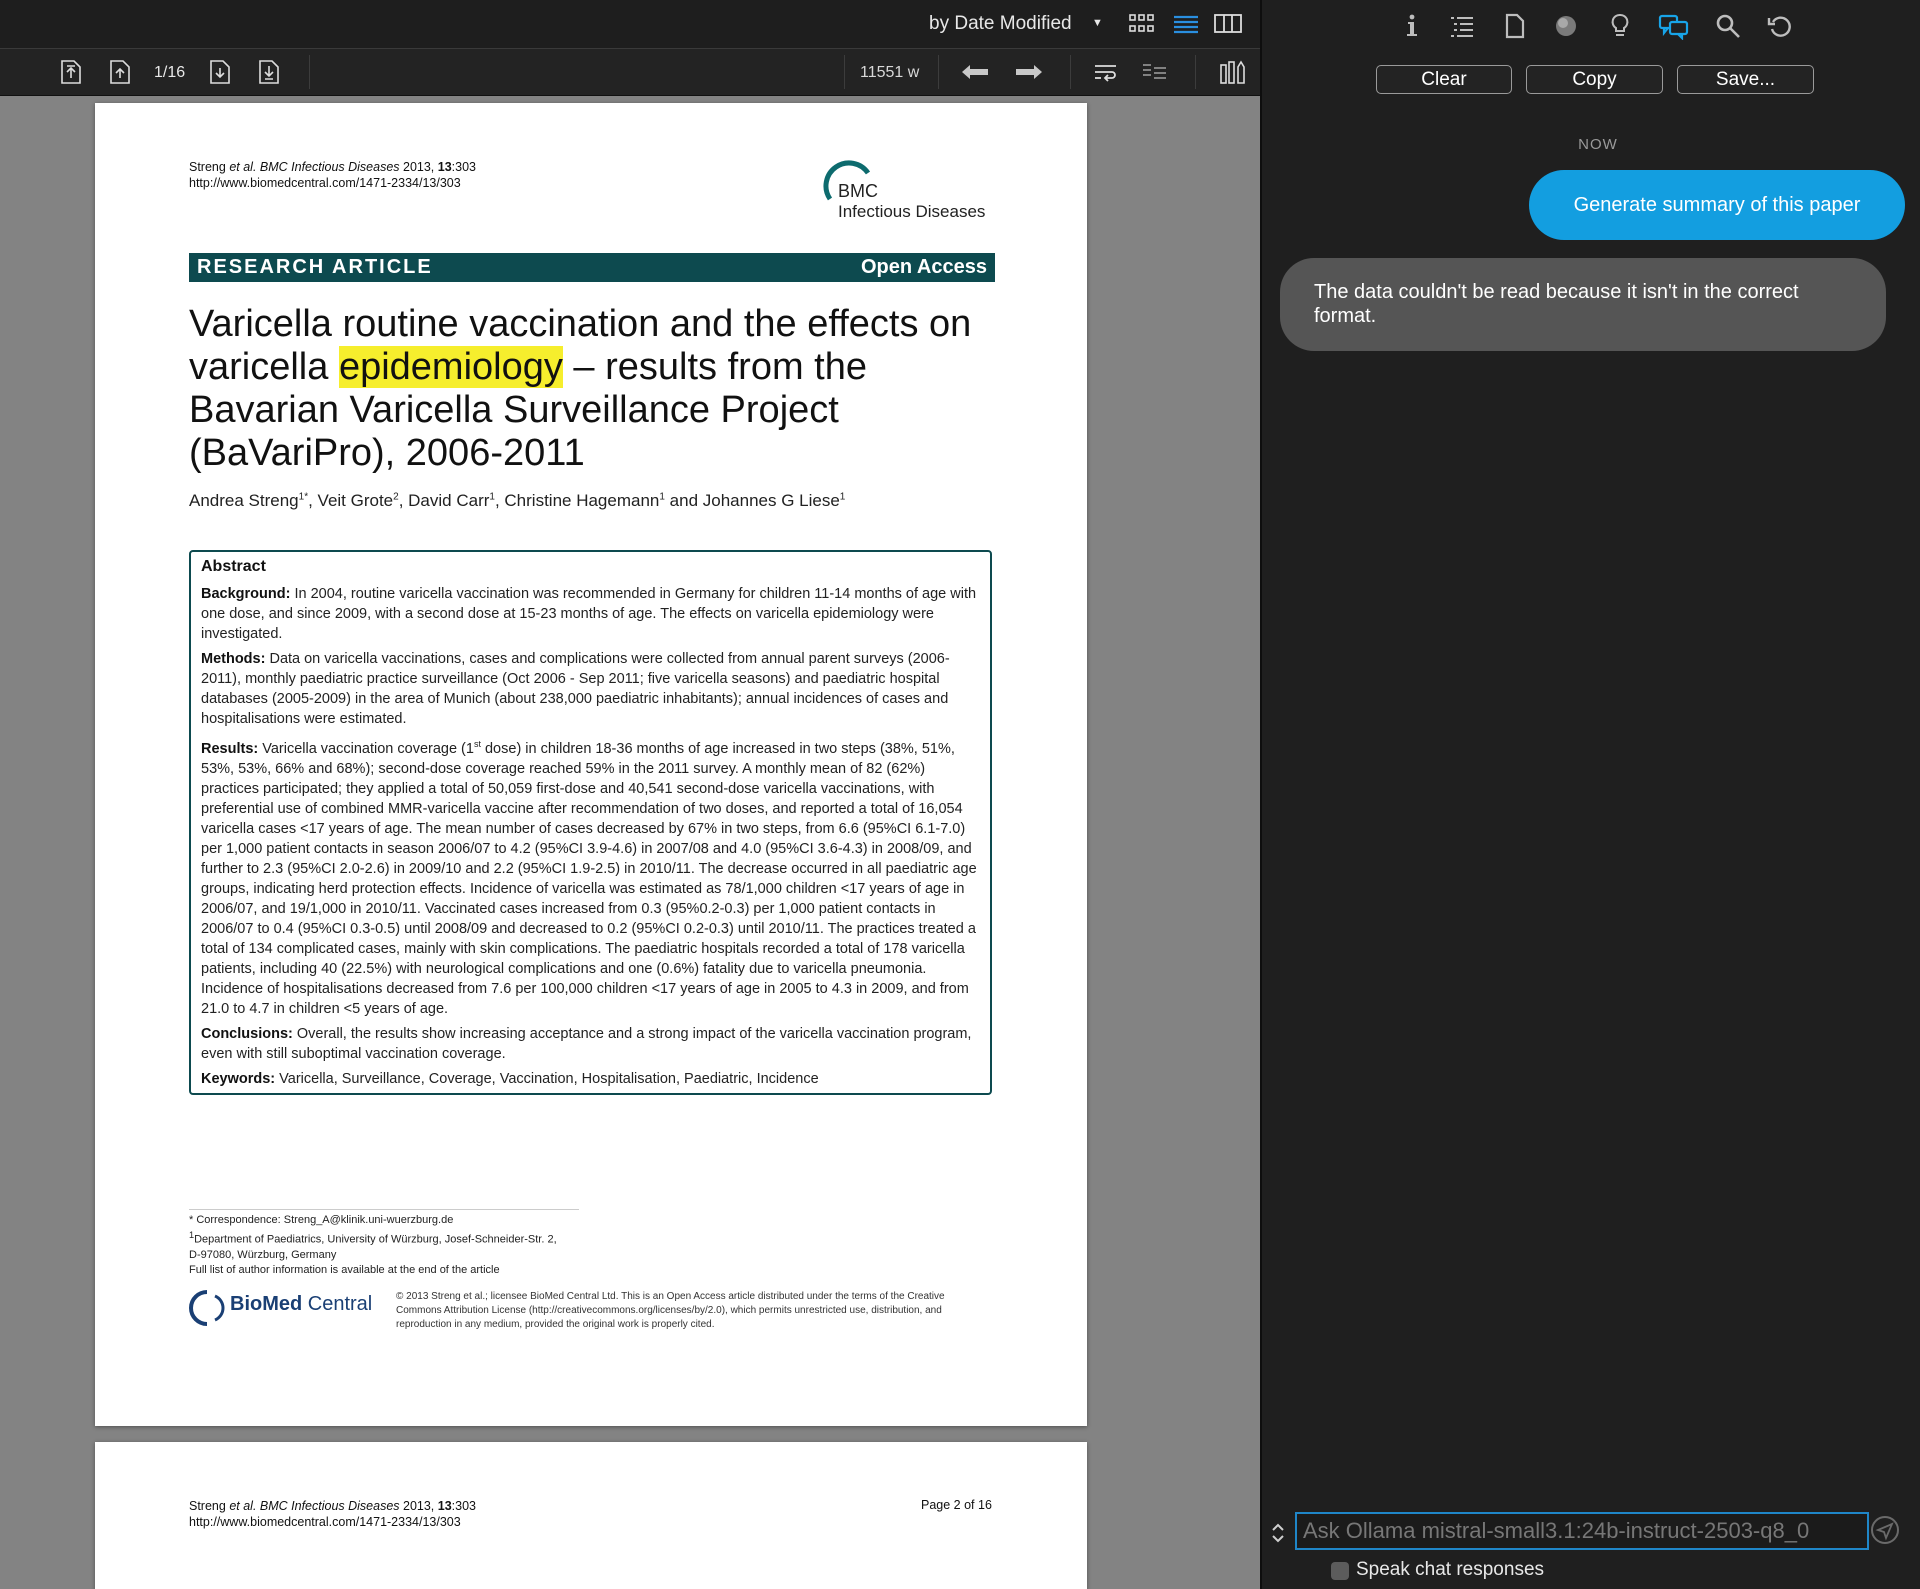  What do you see at coordinates (301, 1304) in the screenshot?
I see `biomed-central-logo-text: BioMed Central` at bounding box center [301, 1304].